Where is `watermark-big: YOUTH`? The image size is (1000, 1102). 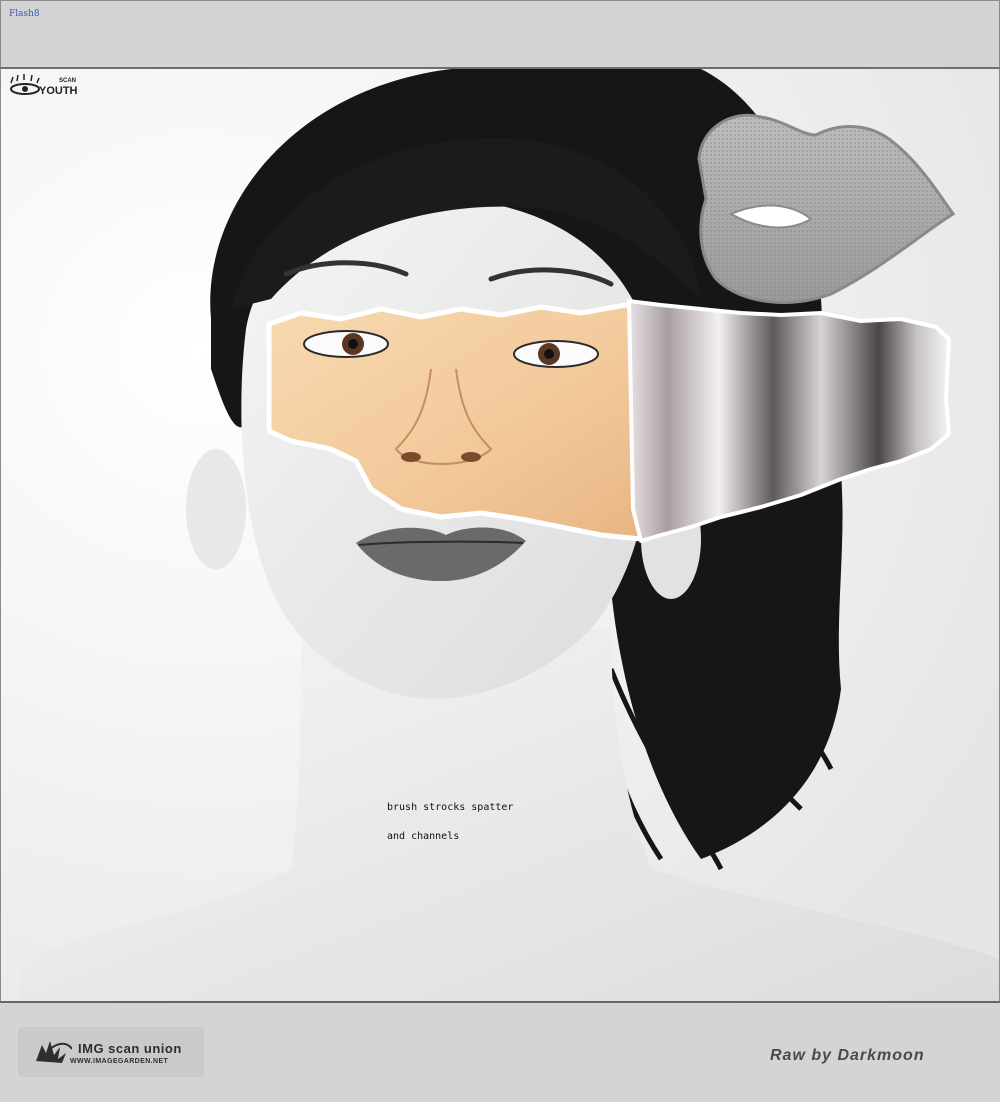 watermark-big: YOUTH is located at coordinates (58, 91).